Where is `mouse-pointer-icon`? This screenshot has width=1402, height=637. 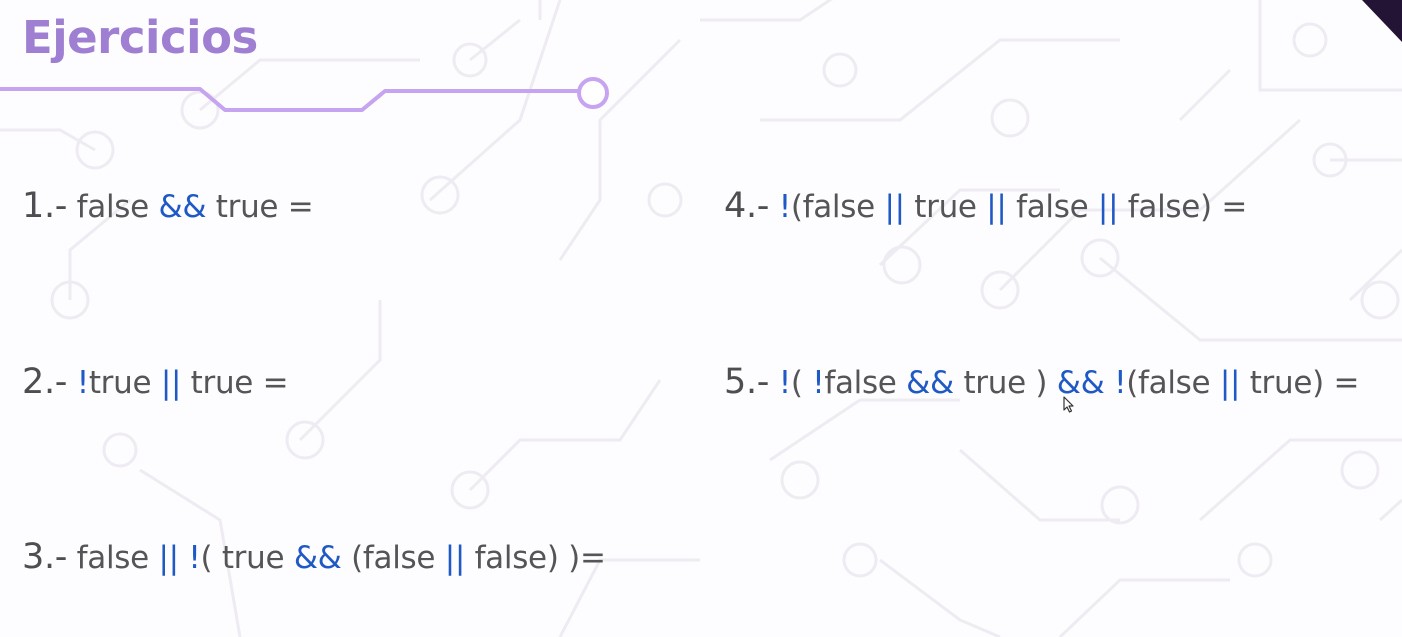
mouse-pointer-icon is located at coordinates (1068, 404).